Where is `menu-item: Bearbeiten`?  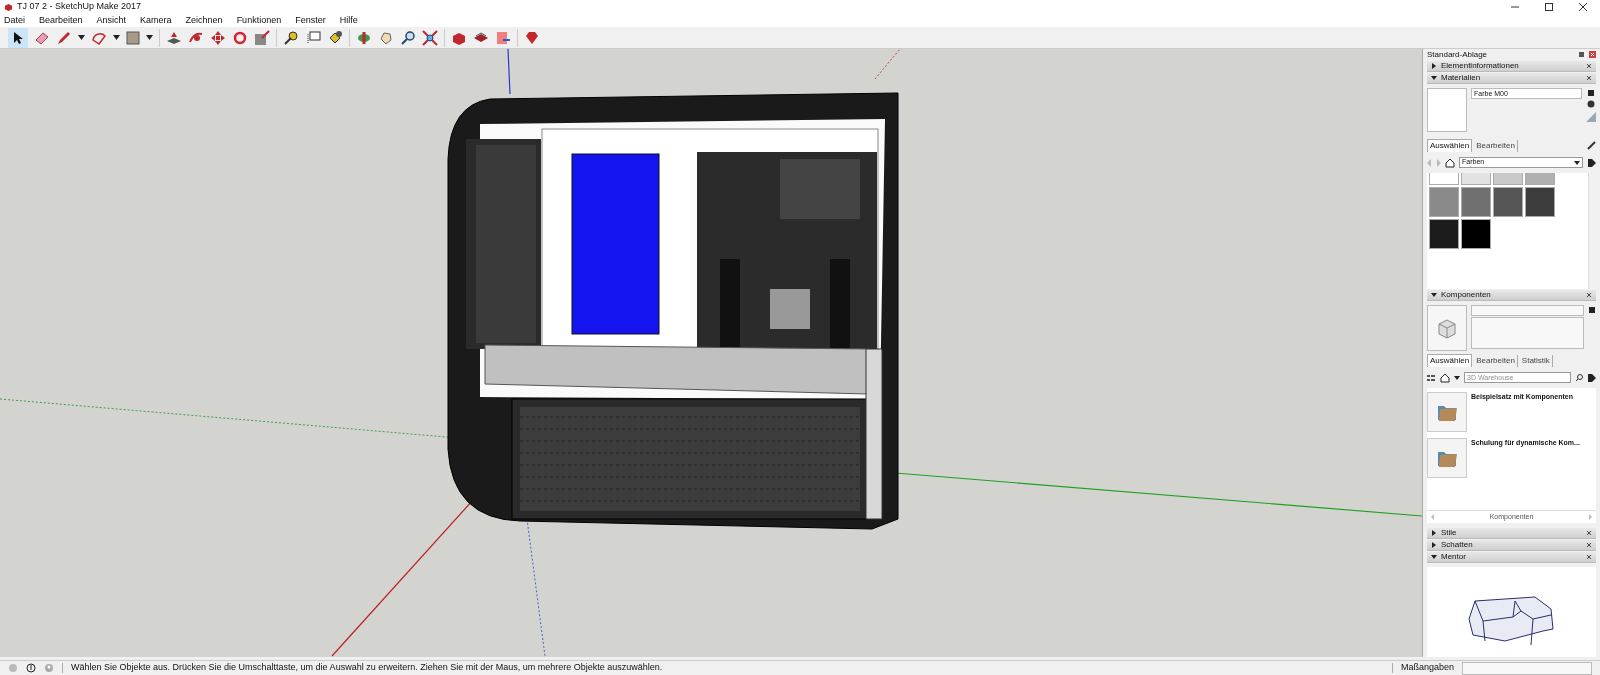
menu-item: Bearbeiten is located at coordinates (61, 20).